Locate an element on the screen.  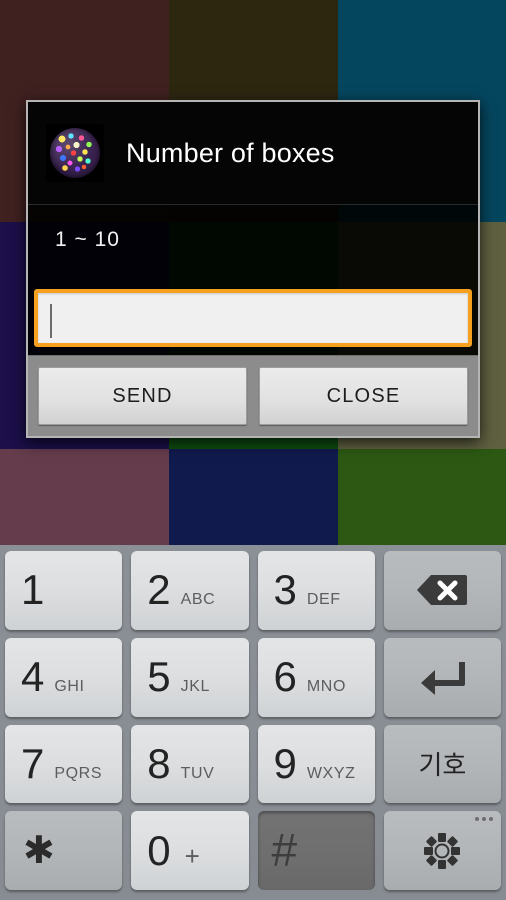
text-caret is located at coordinates (51, 321).